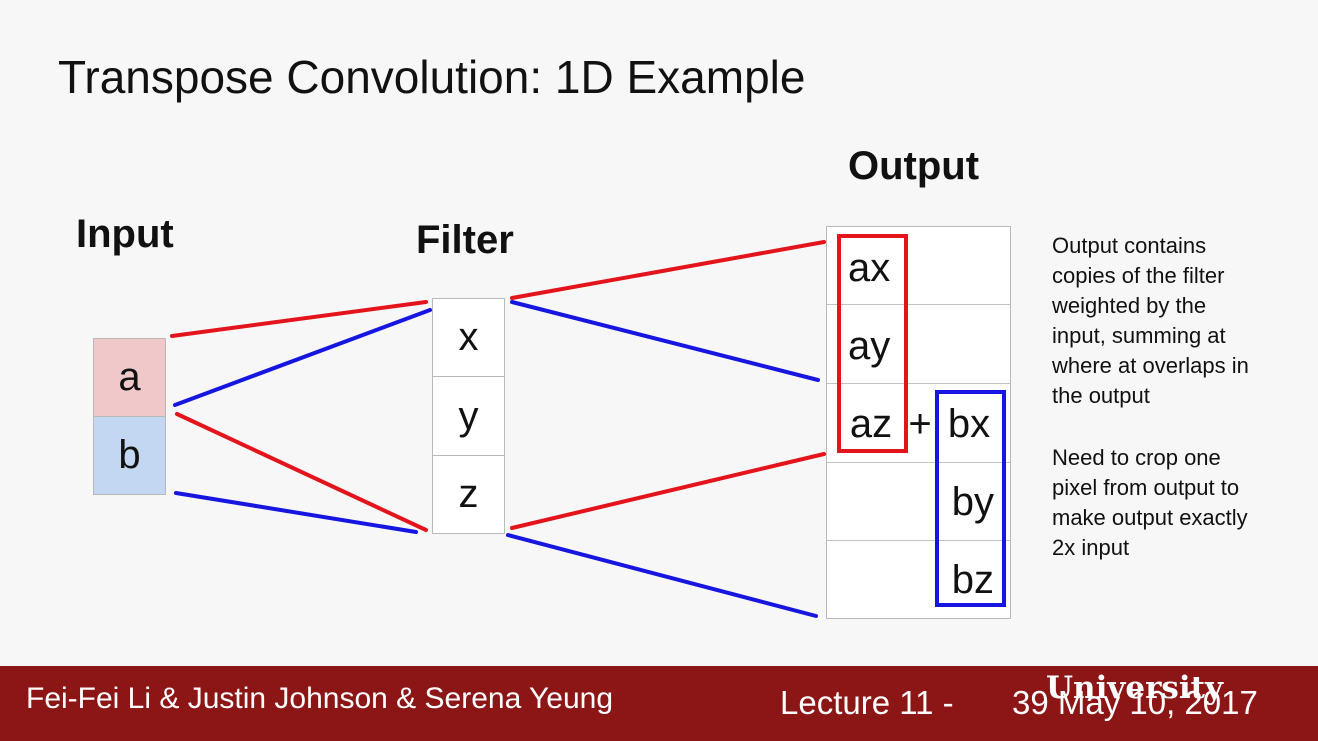 The image size is (1318, 741). What do you see at coordinates (920, 423) in the screenshot?
I see `output-plus-sign: +` at bounding box center [920, 423].